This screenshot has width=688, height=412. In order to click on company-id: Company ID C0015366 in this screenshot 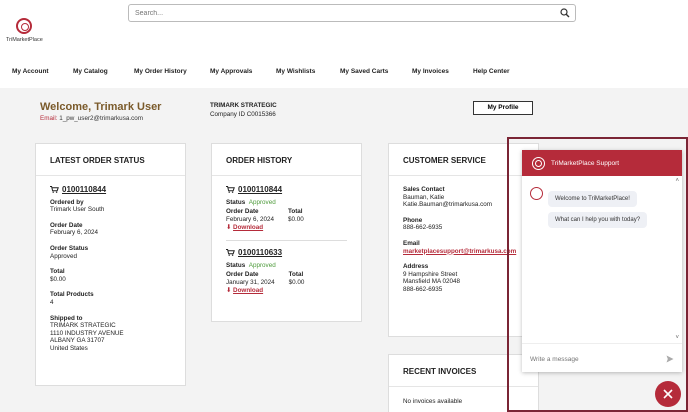, I will do `click(243, 114)`.